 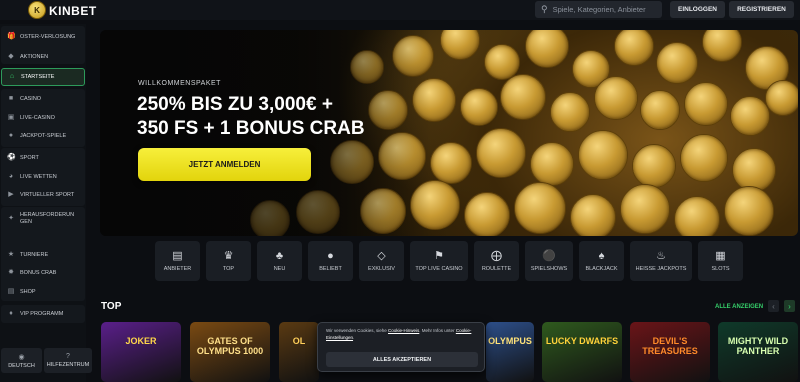 I want to click on category-heisse-jackpots: ♨ HEISSE JACKPOTS, so click(x=661, y=261).